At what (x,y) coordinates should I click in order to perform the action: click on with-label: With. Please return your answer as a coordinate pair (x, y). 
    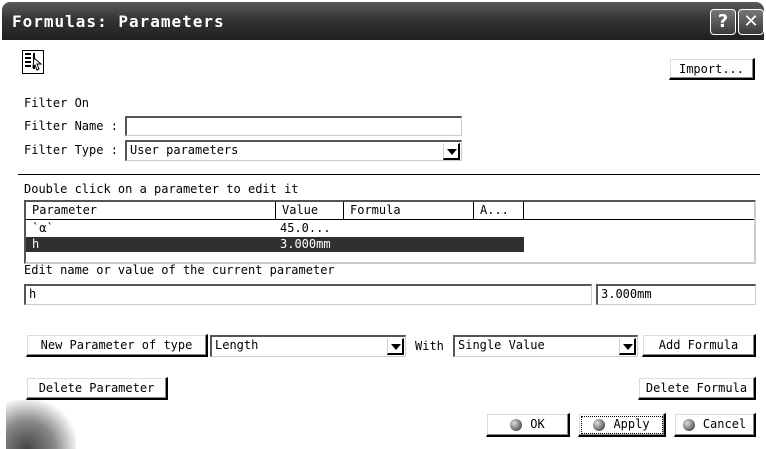
    Looking at the image, I should click on (429, 346).